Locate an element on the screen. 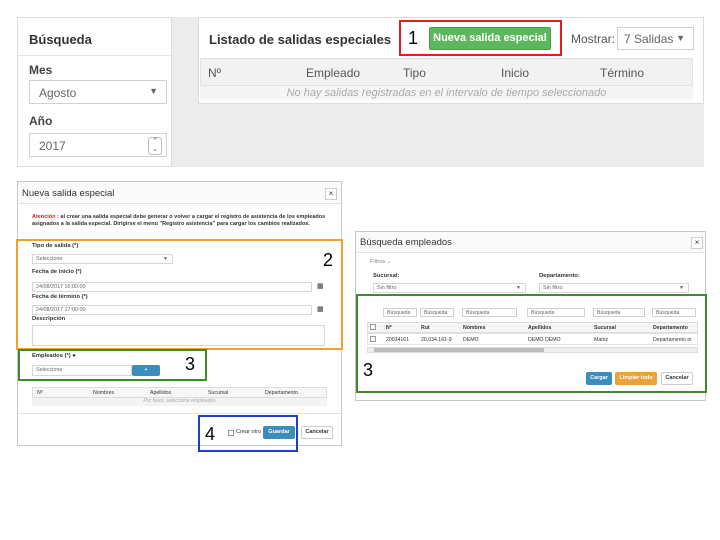  cancel-button: Cancelar is located at coordinates (317, 432).